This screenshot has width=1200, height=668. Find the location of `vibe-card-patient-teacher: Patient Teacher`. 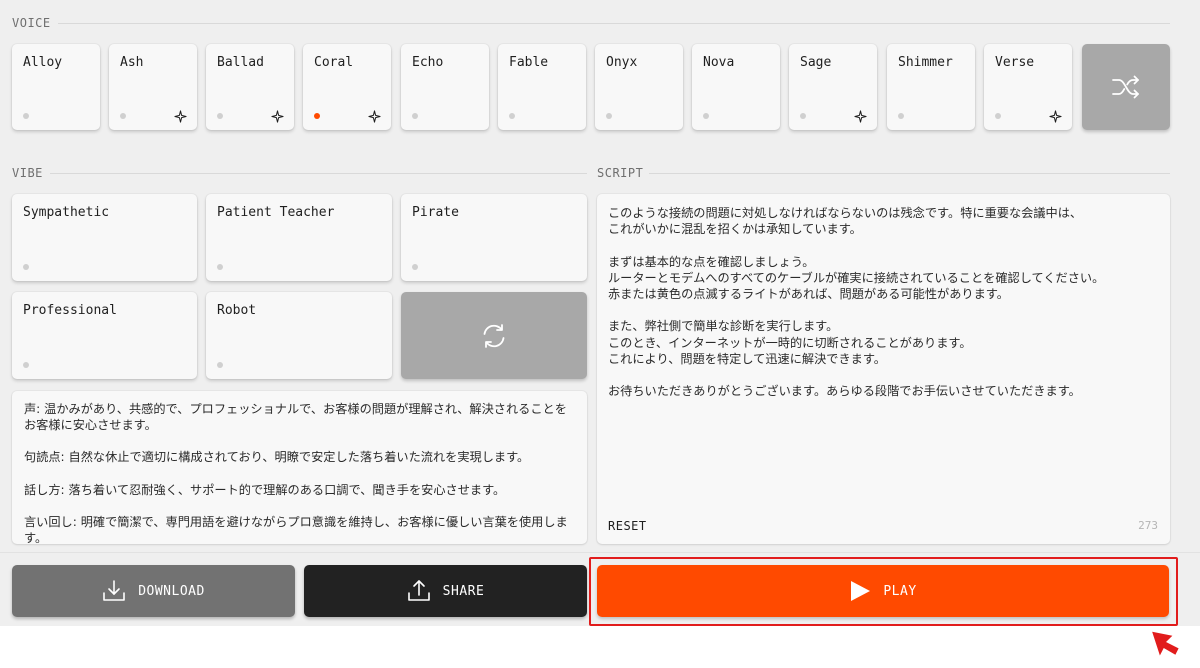

vibe-card-patient-teacher: Patient Teacher is located at coordinates (299, 237).